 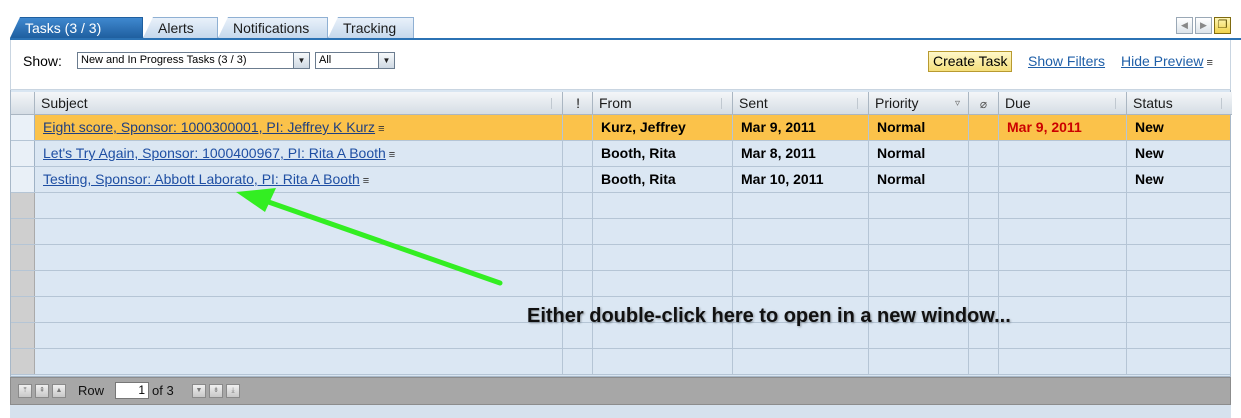 What do you see at coordinates (615, 103) in the screenshot?
I see `column-header-from-label: From` at bounding box center [615, 103].